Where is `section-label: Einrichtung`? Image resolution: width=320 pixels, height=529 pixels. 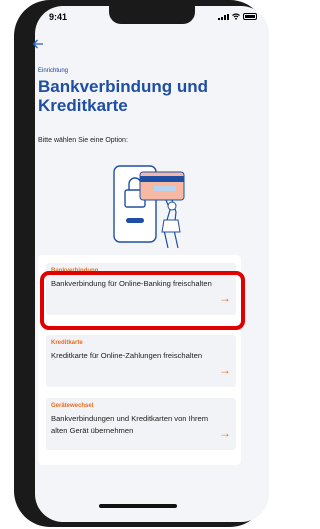
section-label: Einrichtung is located at coordinates (53, 71).